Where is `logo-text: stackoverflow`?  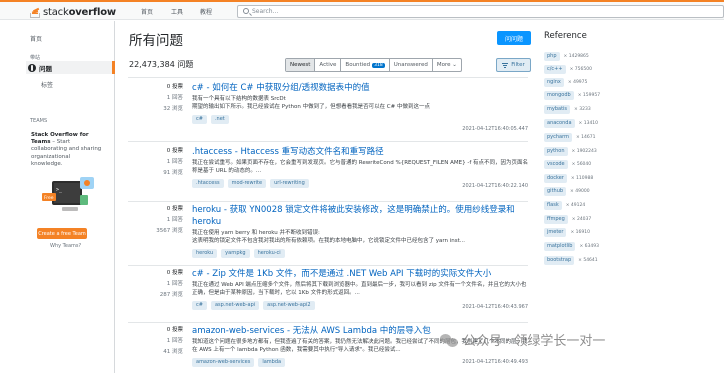 logo-text: stackoverflow is located at coordinates (79, 12).